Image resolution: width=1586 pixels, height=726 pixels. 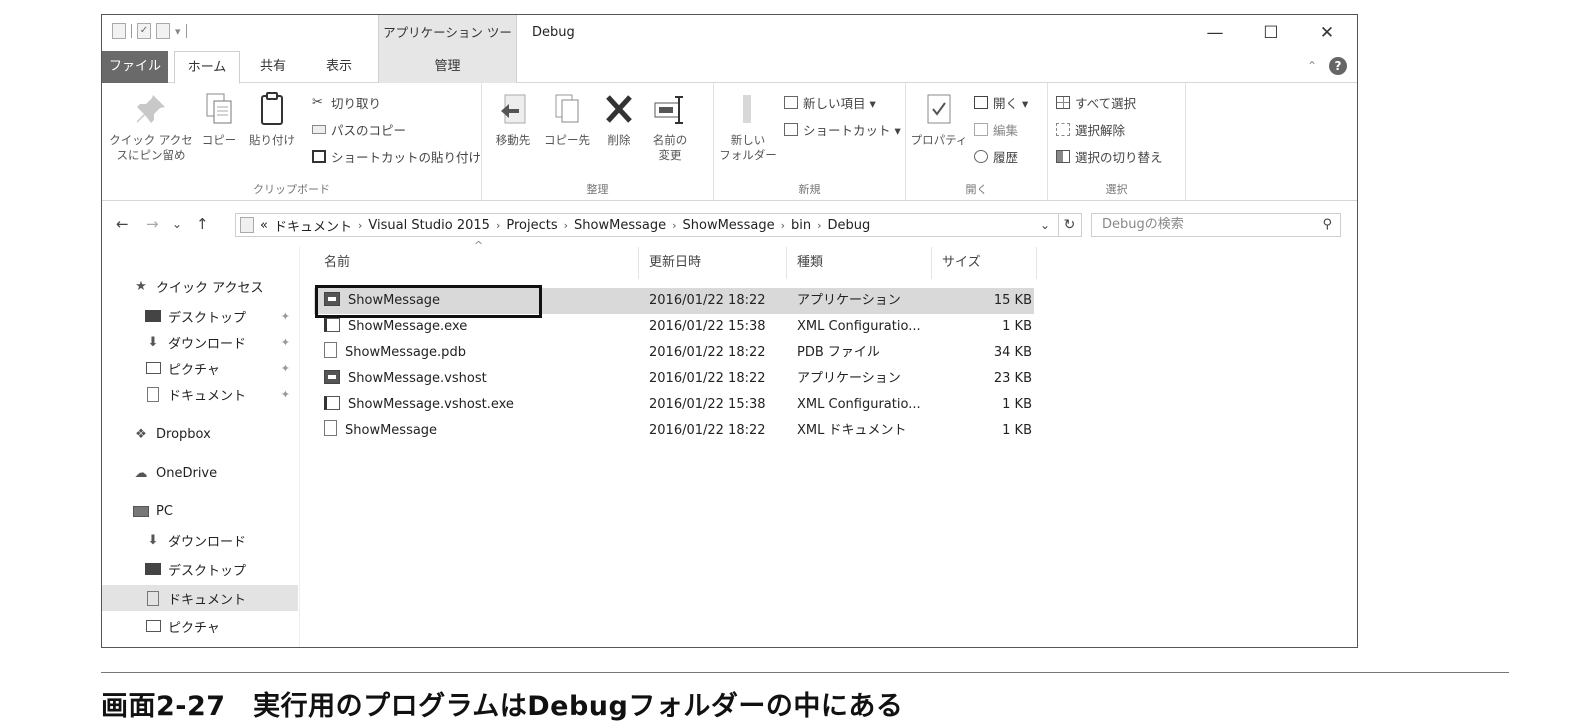 I want to click on refresh-button: ↻, so click(x=1070, y=225).